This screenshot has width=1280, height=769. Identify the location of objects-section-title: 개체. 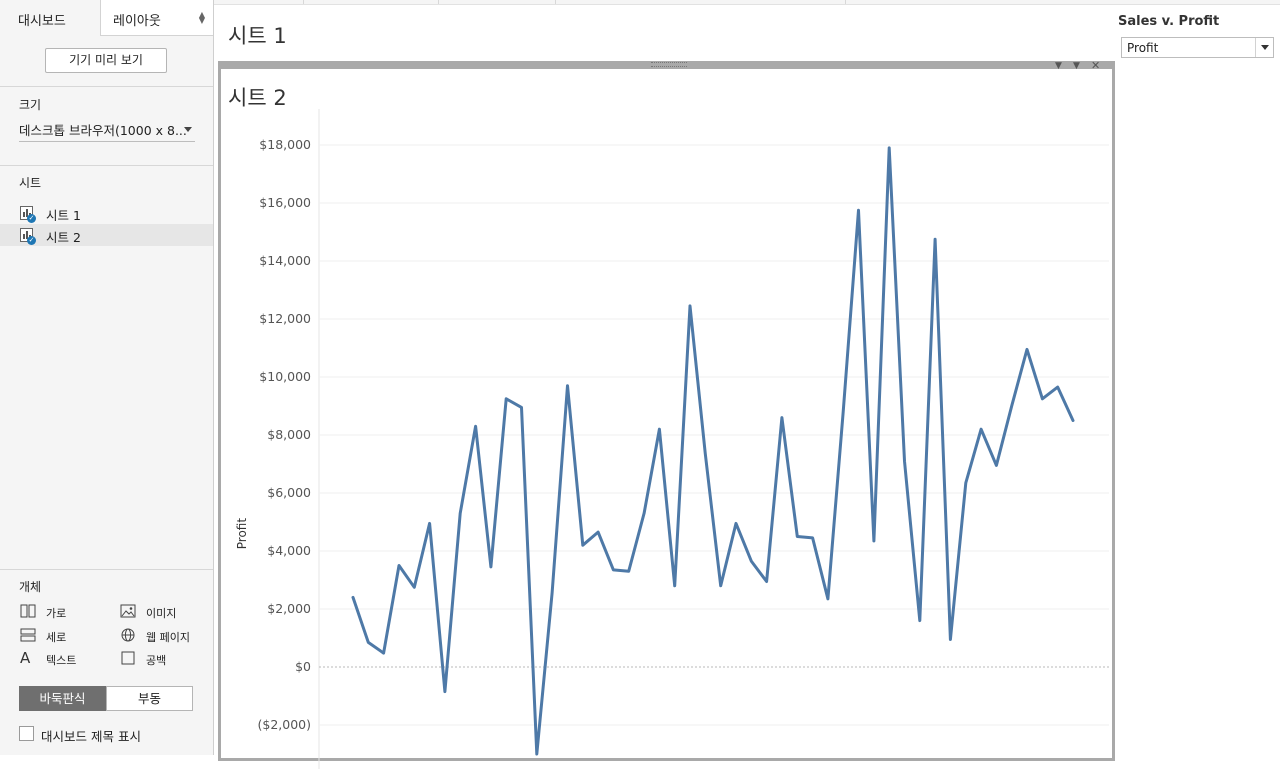
(30, 587).